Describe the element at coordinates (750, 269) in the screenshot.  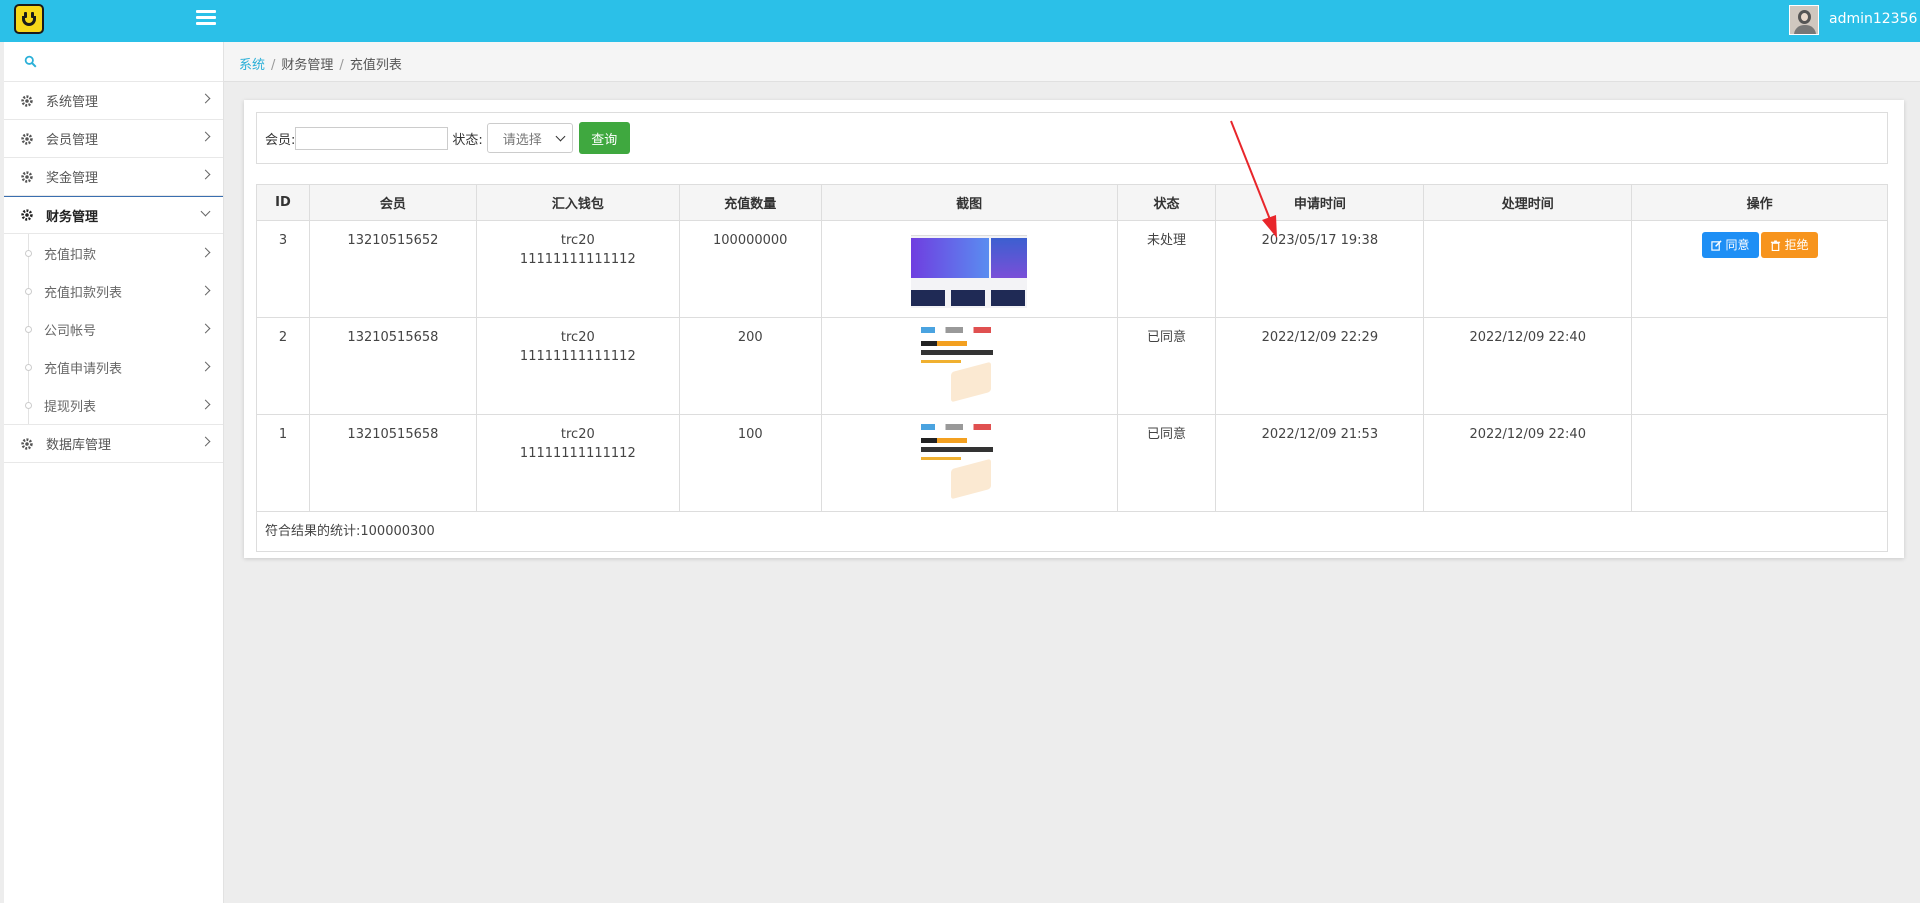
I see `cell-amount: 100000000` at that location.